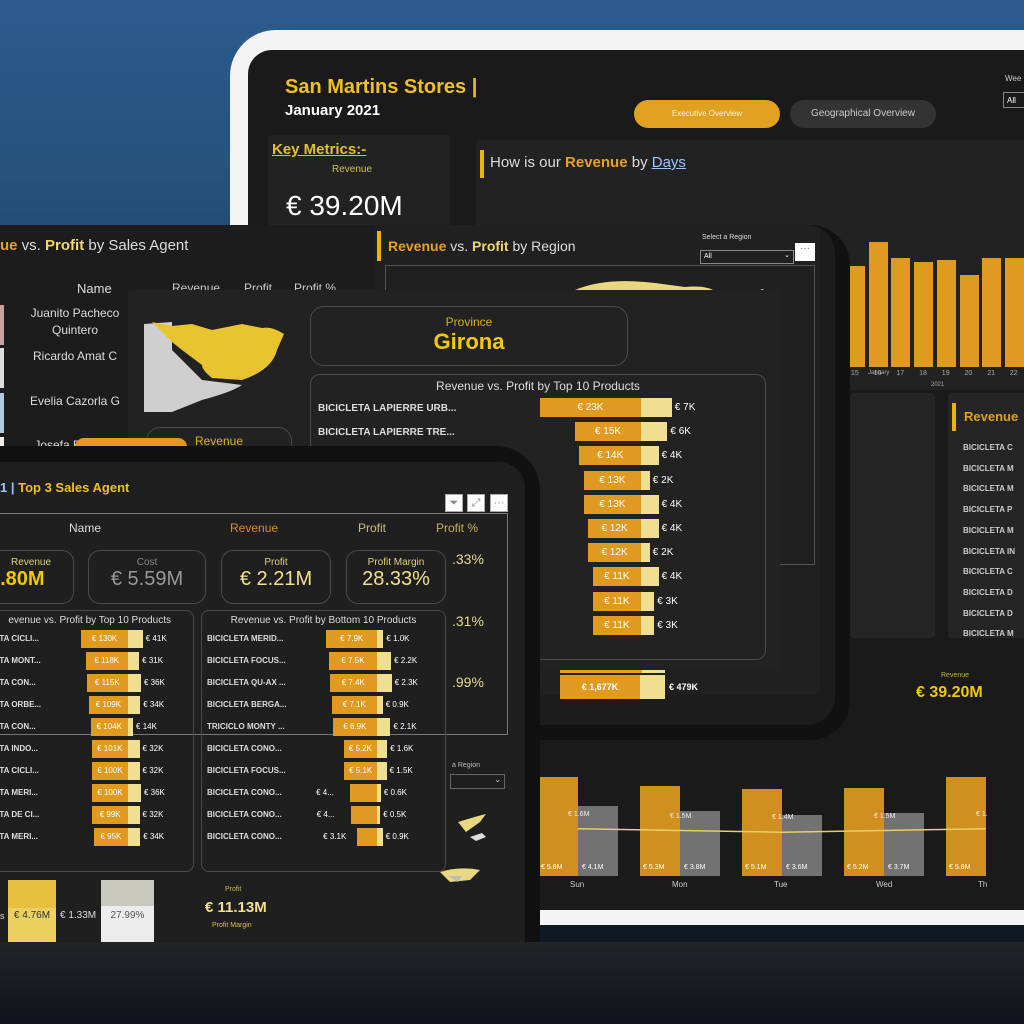 Image resolution: width=1024 pixels, height=1024 pixels. Describe the element at coordinates (608, 432) in the screenshot. I see `revenue-label: € 15K` at that location.